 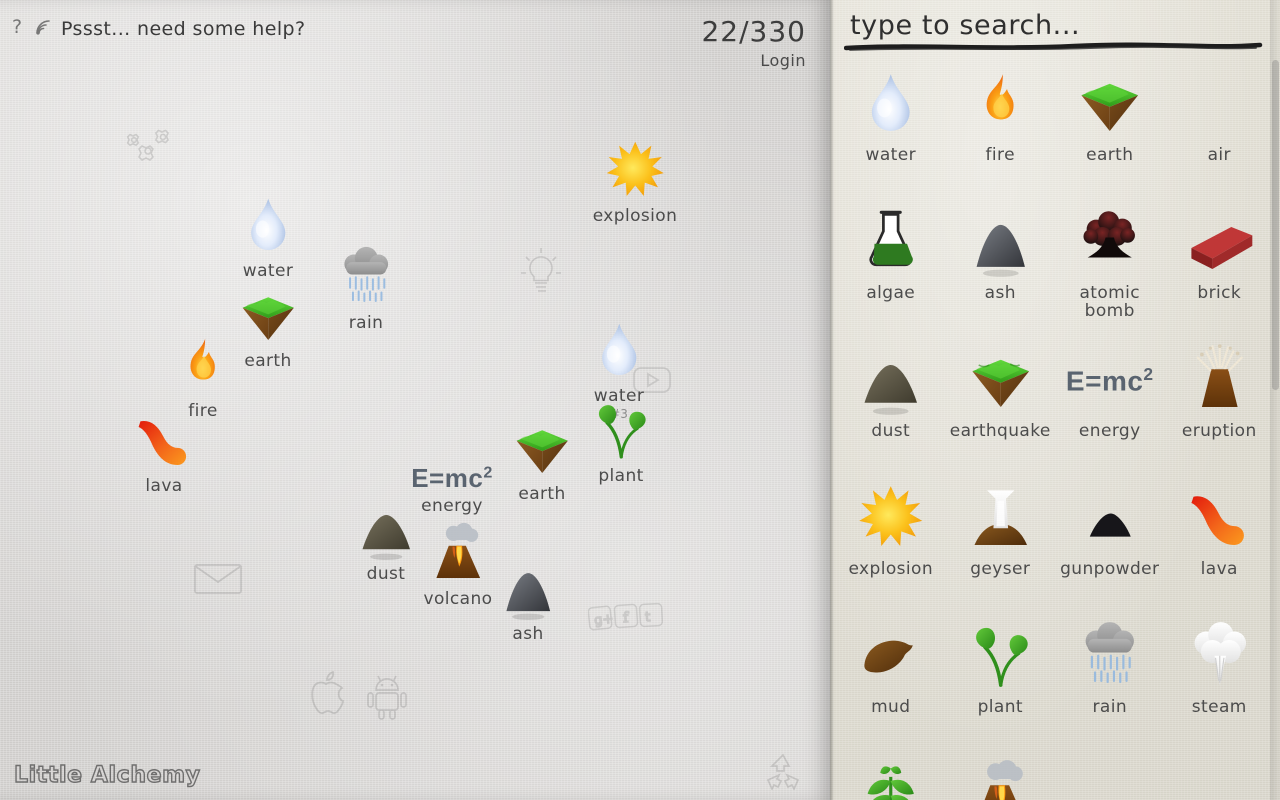 I want to click on library-item-explosion: explosion, so click(x=891, y=538).